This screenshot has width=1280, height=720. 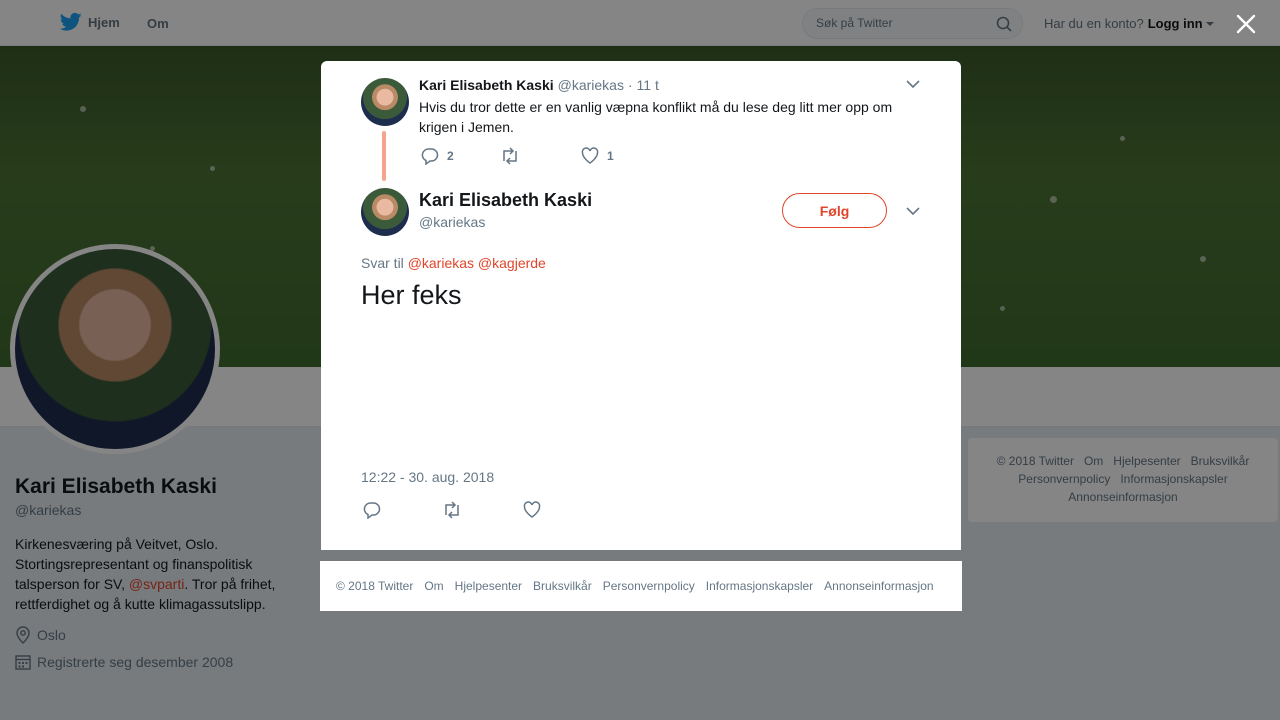 I want to click on ancestor-tweet-time: · 11 t, so click(x=643, y=85).